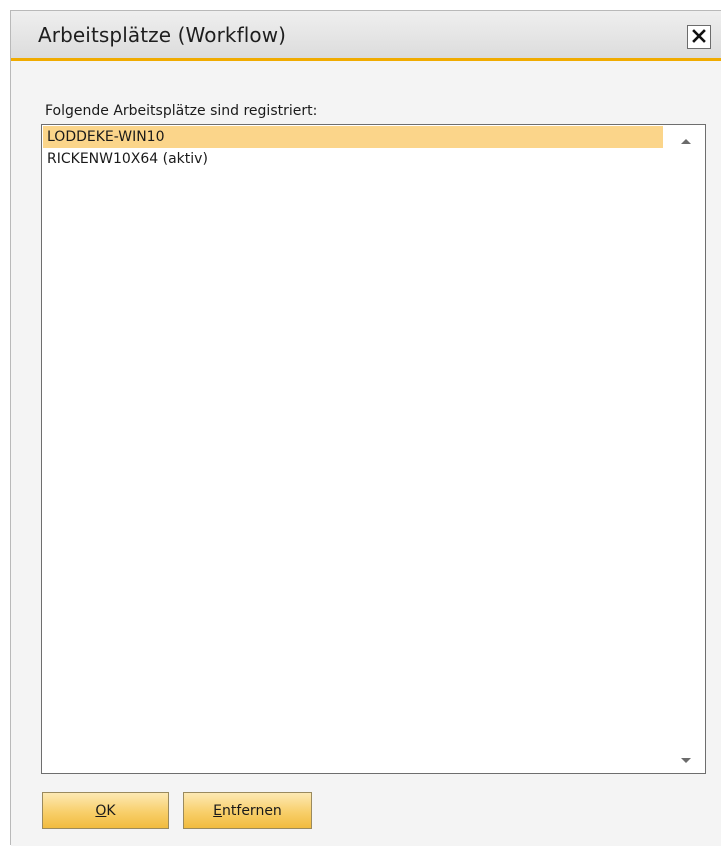 Image resolution: width=721 pixels, height=846 pixels. What do you see at coordinates (181, 111) in the screenshot?
I see `workstations-list-label: Folgende Arbeitsplätze sind registriert:` at bounding box center [181, 111].